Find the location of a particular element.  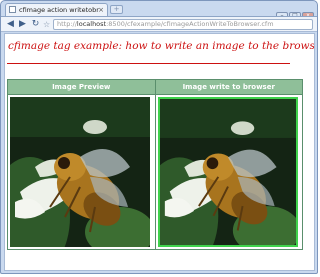

forward-button: ▶ is located at coordinates (22, 24).